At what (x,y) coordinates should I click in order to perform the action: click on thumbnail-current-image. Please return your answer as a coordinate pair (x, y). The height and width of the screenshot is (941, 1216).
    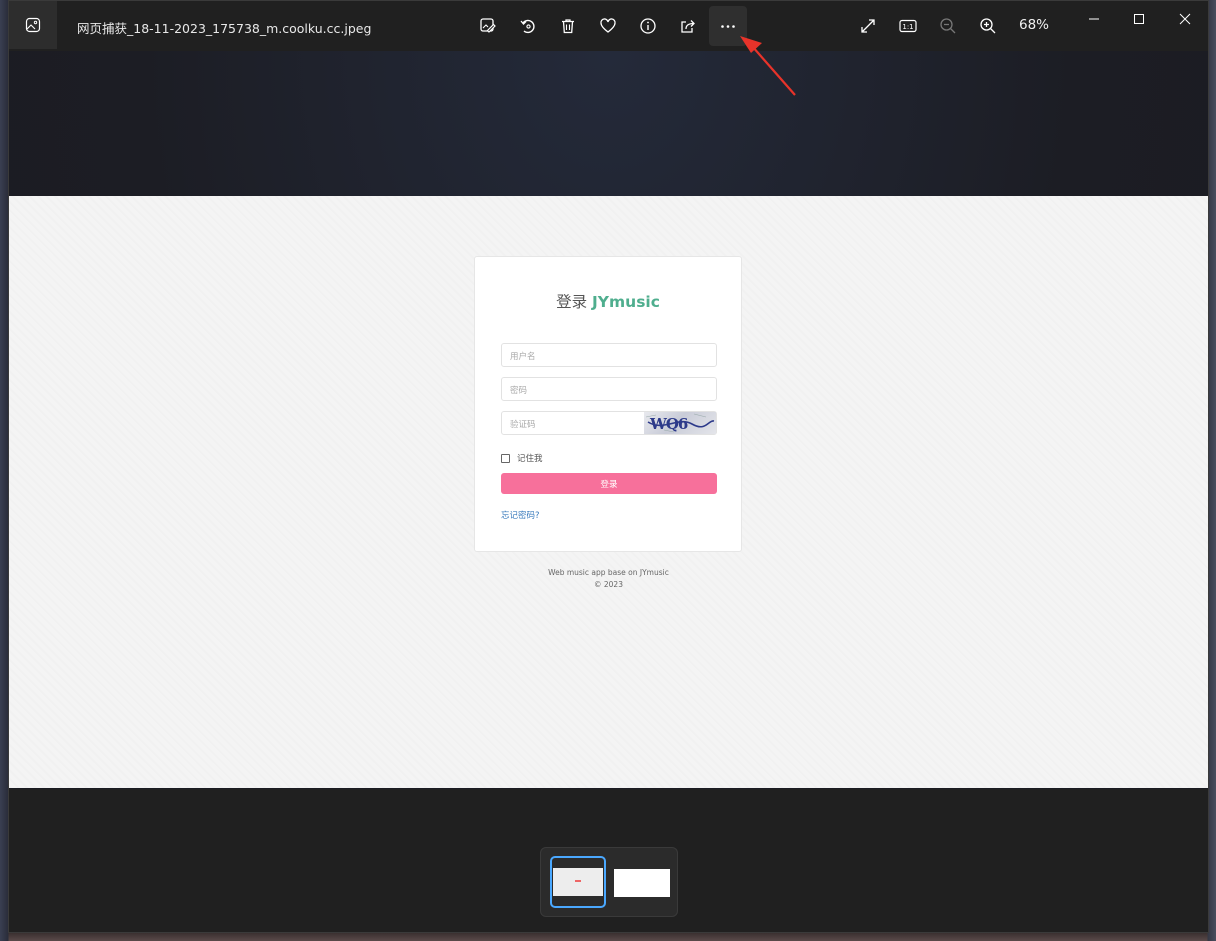
    Looking at the image, I should click on (578, 882).